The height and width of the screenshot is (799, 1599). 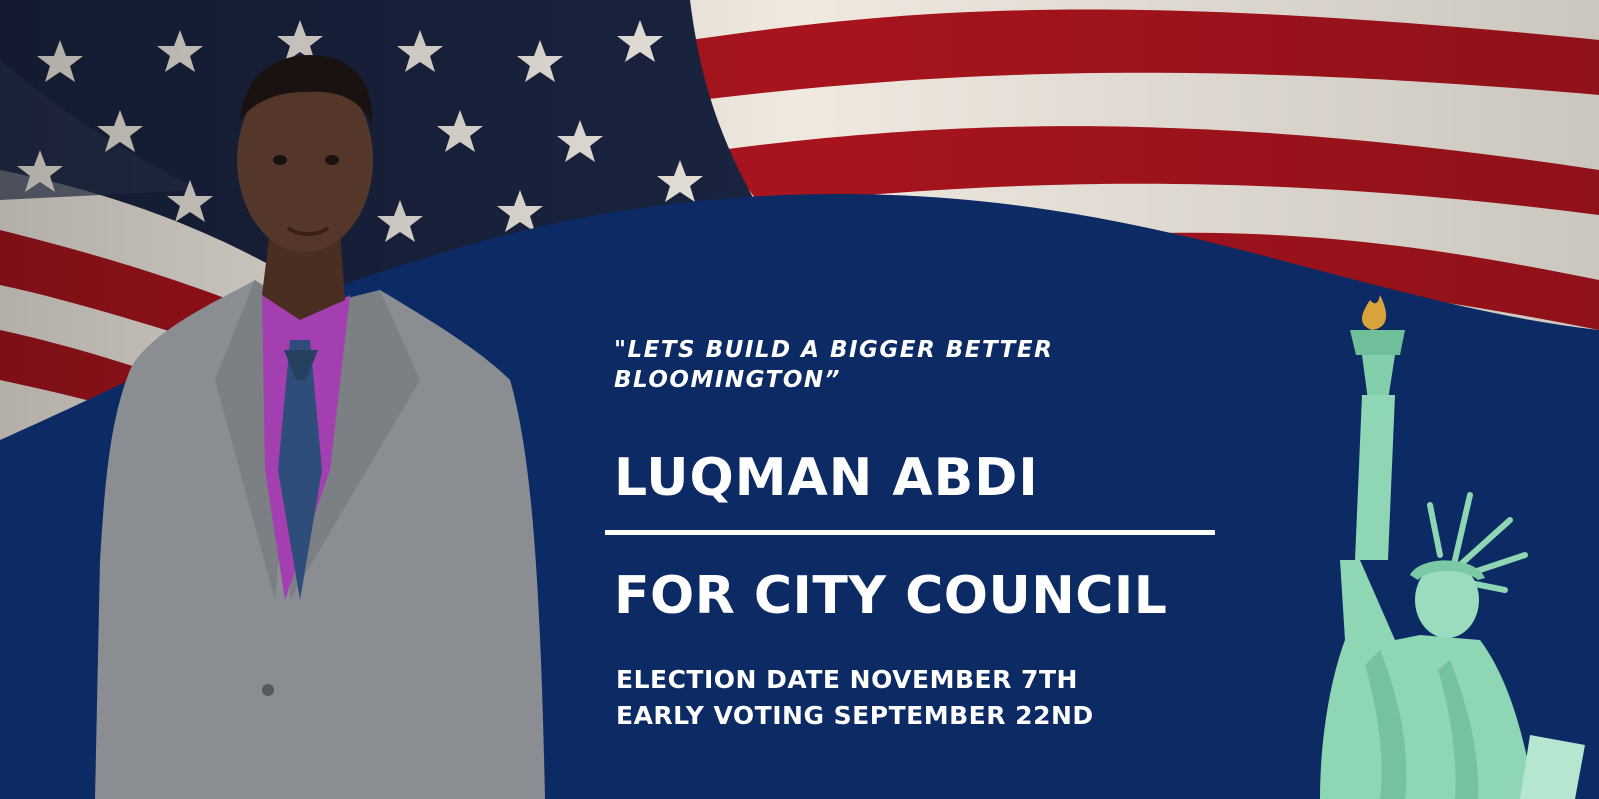 What do you see at coordinates (847, 679) in the screenshot?
I see `election-date: ELECTION DATE NOVEMBER 7TH` at bounding box center [847, 679].